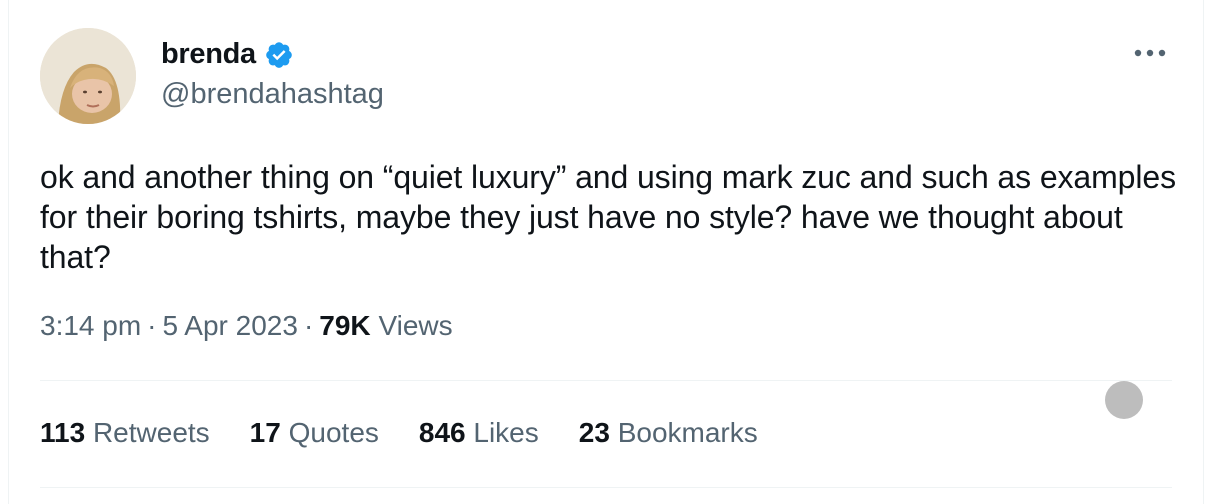  What do you see at coordinates (506, 432) in the screenshot?
I see `likes-label: Likes` at bounding box center [506, 432].